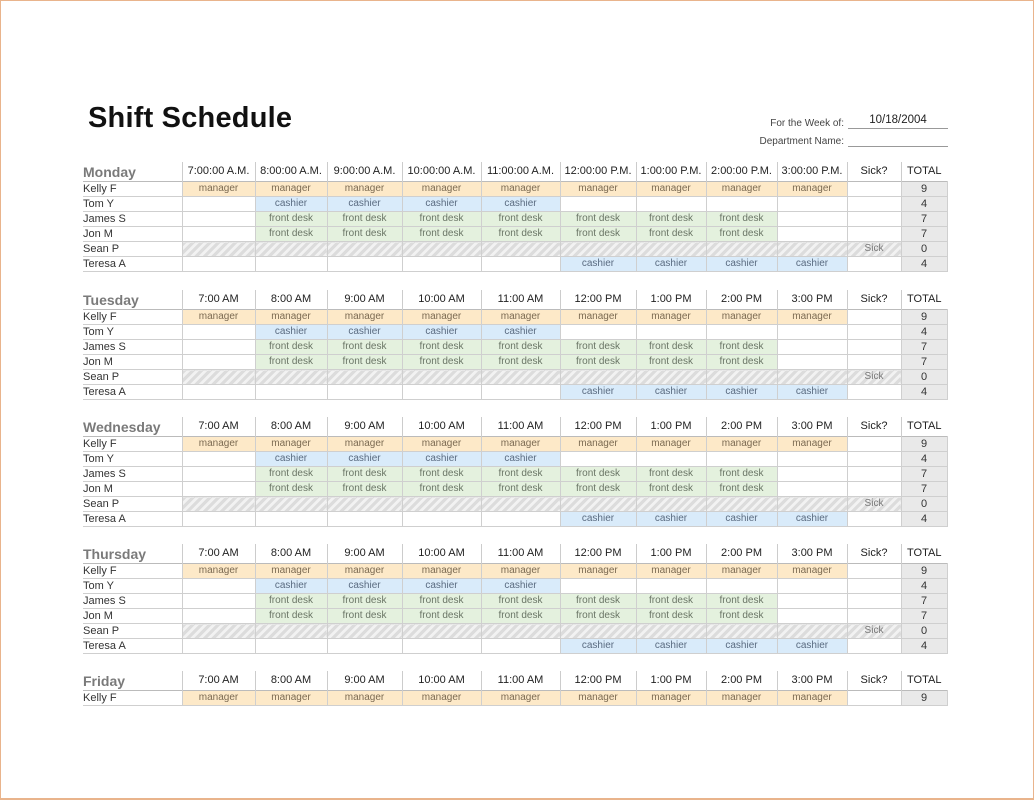 The width and height of the screenshot is (1034, 800). Describe the element at coordinates (873, 631) in the screenshot. I see `sick-cell: Sick` at that location.